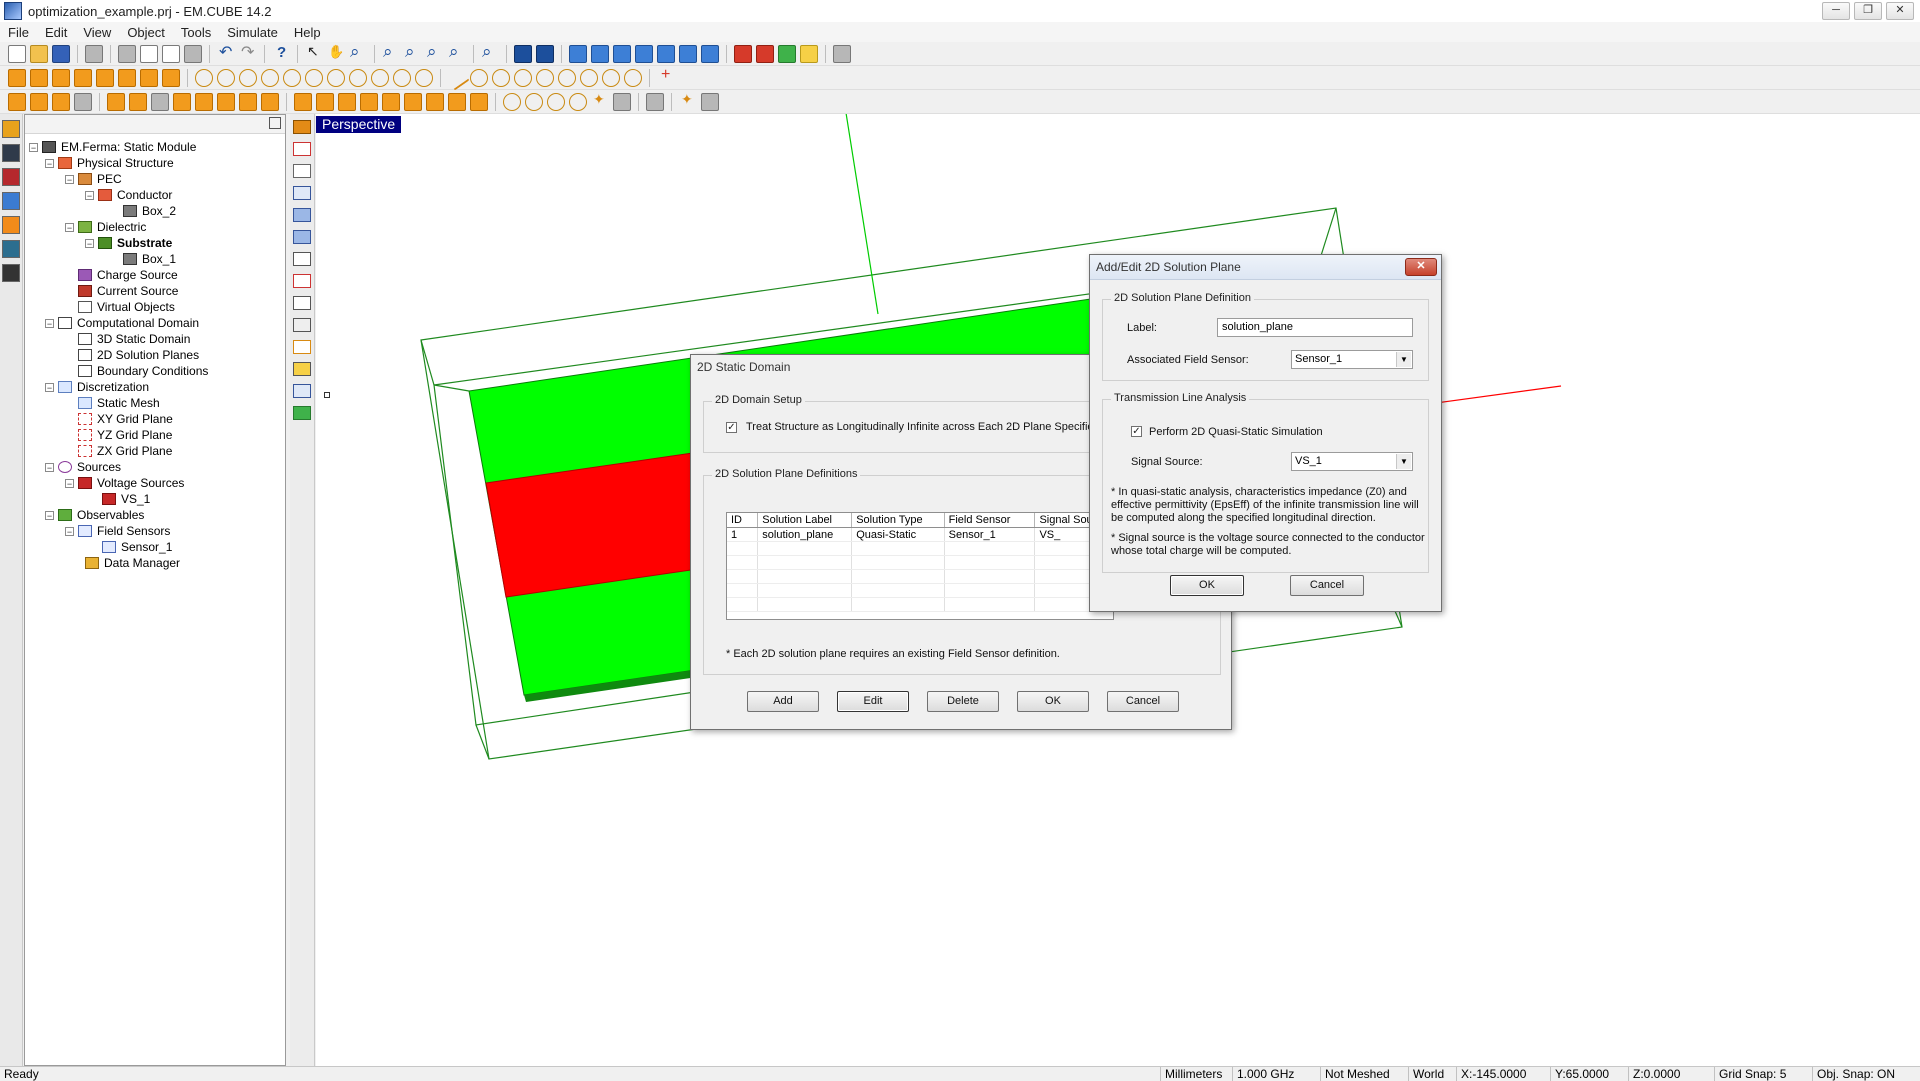 This screenshot has width=1920, height=1081. Describe the element at coordinates (83, 467) in the screenshot. I see `tree-node-sources: − Sources` at that location.